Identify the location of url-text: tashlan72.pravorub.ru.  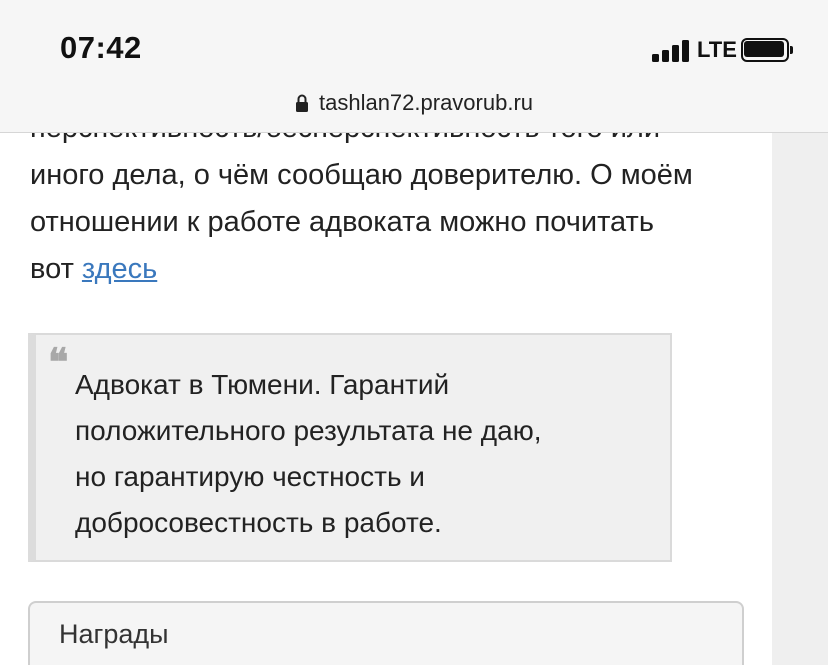
(426, 103).